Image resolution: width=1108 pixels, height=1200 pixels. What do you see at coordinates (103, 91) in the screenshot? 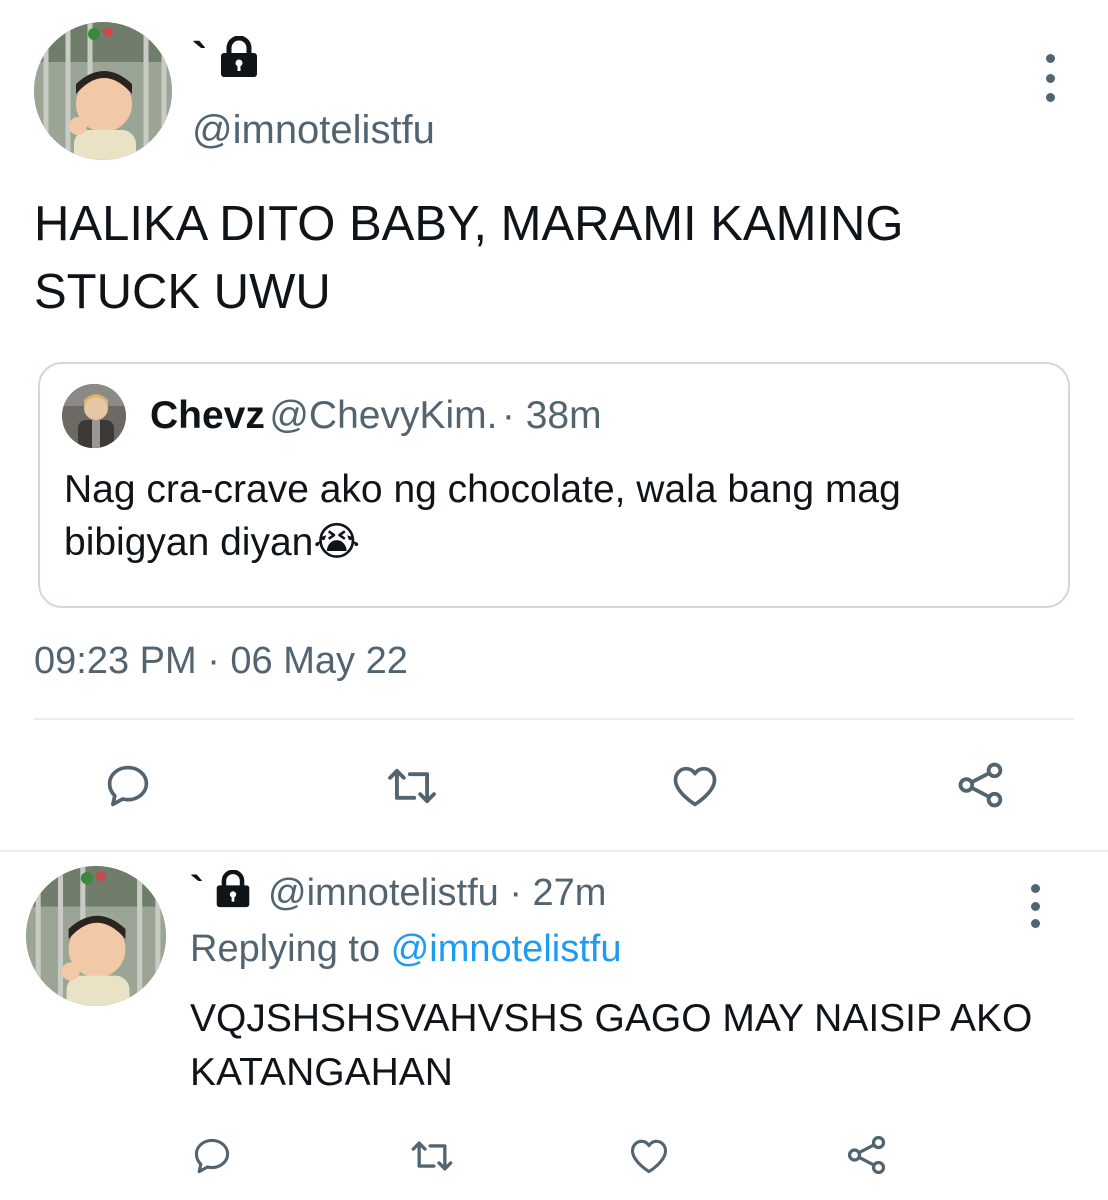
I see `avatar` at bounding box center [103, 91].